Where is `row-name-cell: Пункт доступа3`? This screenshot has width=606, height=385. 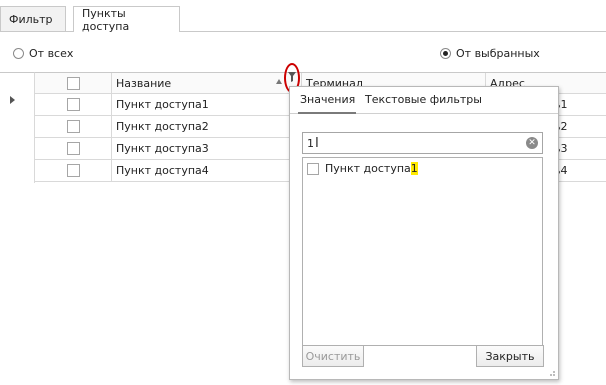
row-name-cell: Пункт доступа3 is located at coordinates (206, 148).